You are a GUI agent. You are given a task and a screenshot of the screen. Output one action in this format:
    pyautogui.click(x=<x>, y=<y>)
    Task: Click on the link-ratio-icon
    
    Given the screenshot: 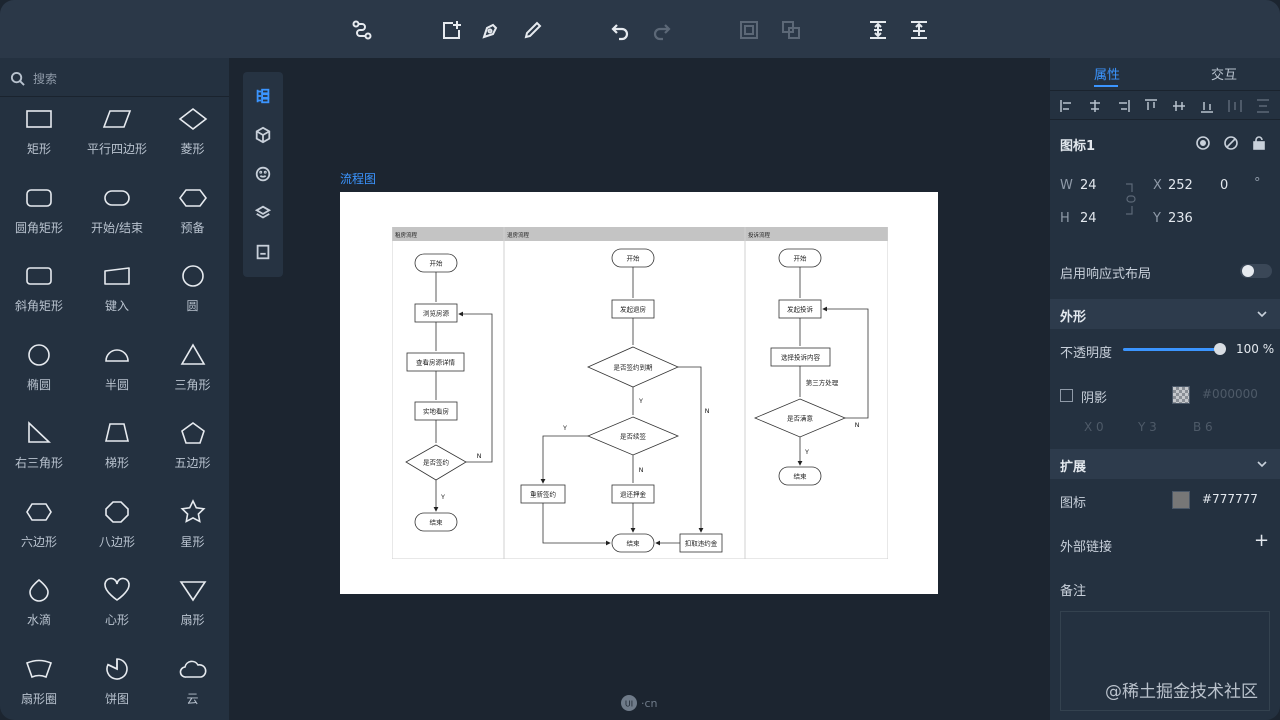 What is the action you would take?
    pyautogui.click(x=1131, y=199)
    